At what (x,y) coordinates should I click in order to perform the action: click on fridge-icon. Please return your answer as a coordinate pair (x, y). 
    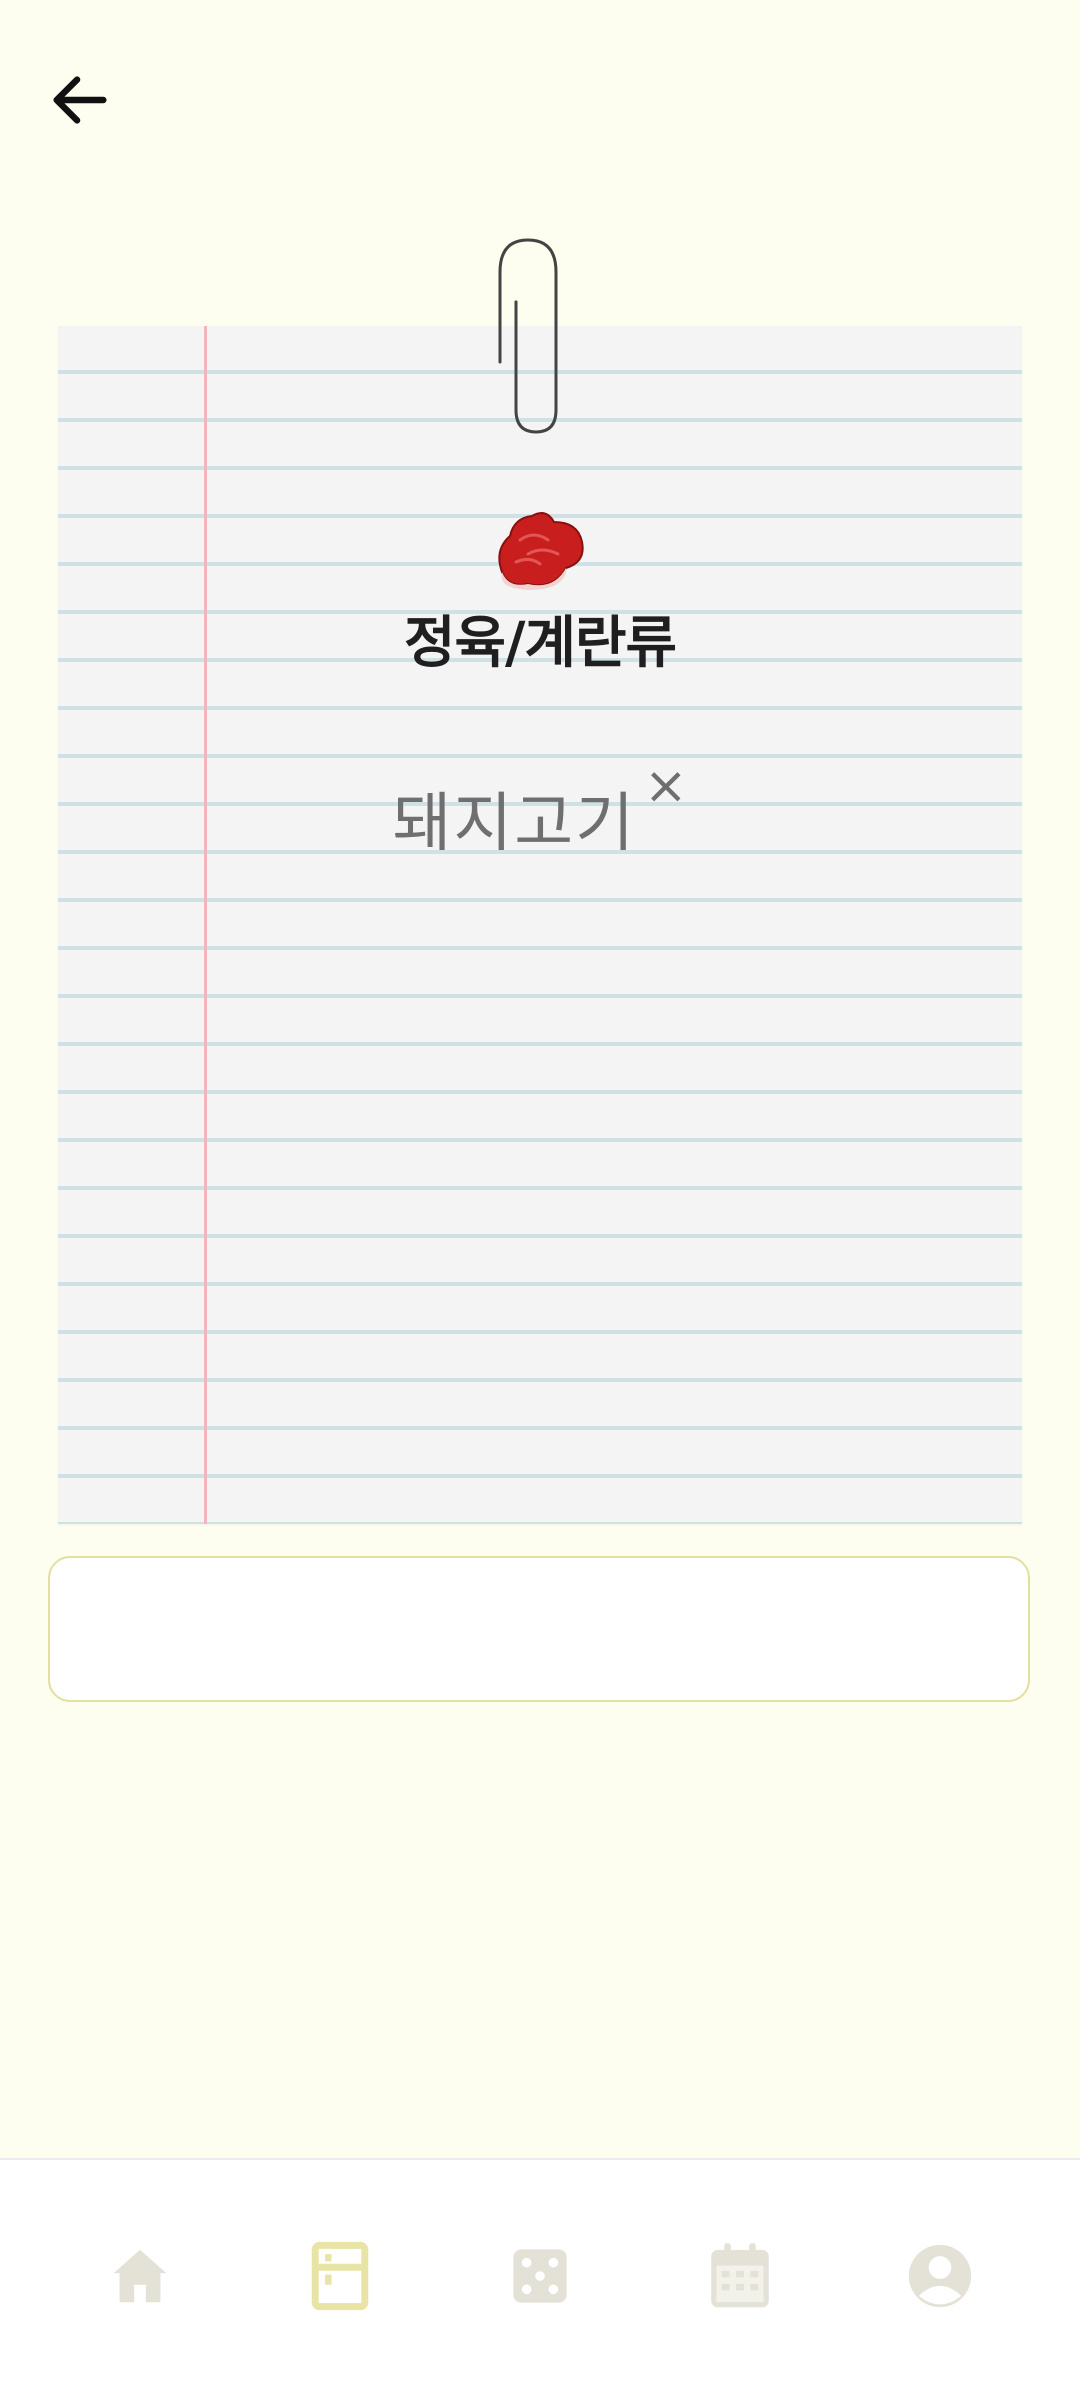
    Looking at the image, I should click on (340, 2276).